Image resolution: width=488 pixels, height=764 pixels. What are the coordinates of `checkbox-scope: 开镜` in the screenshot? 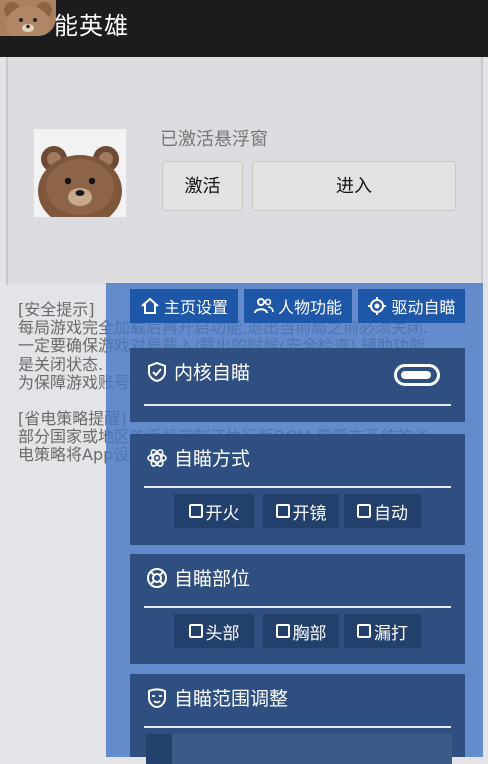 It's located at (301, 511).